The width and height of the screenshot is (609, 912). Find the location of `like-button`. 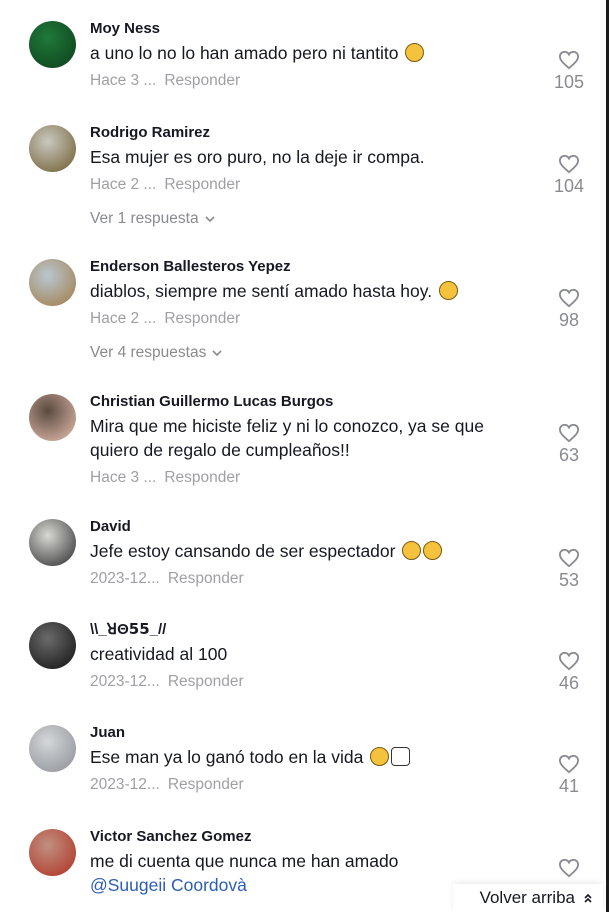

like-button is located at coordinates (569, 868).